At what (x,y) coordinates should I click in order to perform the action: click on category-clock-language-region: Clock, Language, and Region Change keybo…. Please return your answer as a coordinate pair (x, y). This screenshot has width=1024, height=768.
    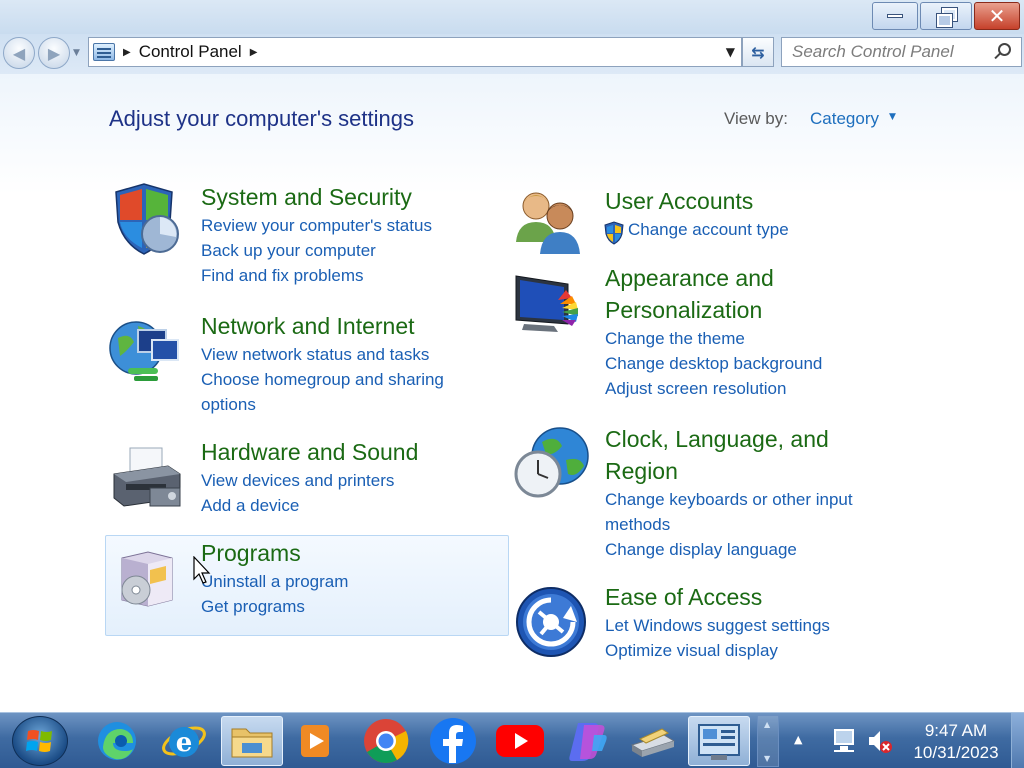
    Looking at the image, I should click on (735, 492).